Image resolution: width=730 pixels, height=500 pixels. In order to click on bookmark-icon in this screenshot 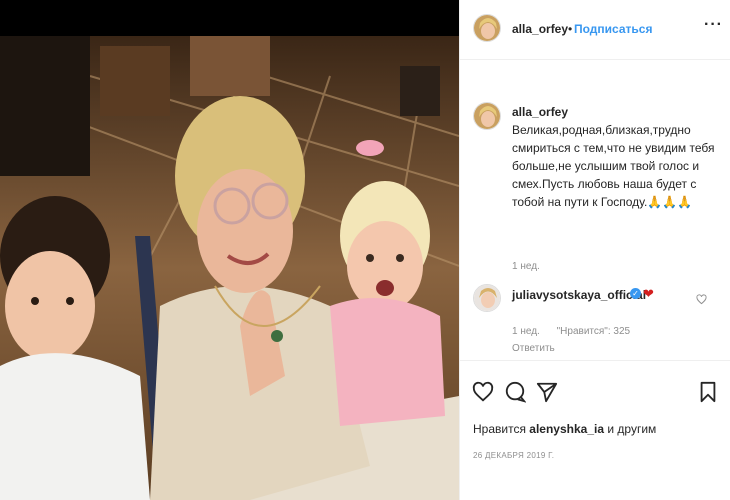, I will do `click(708, 394)`.